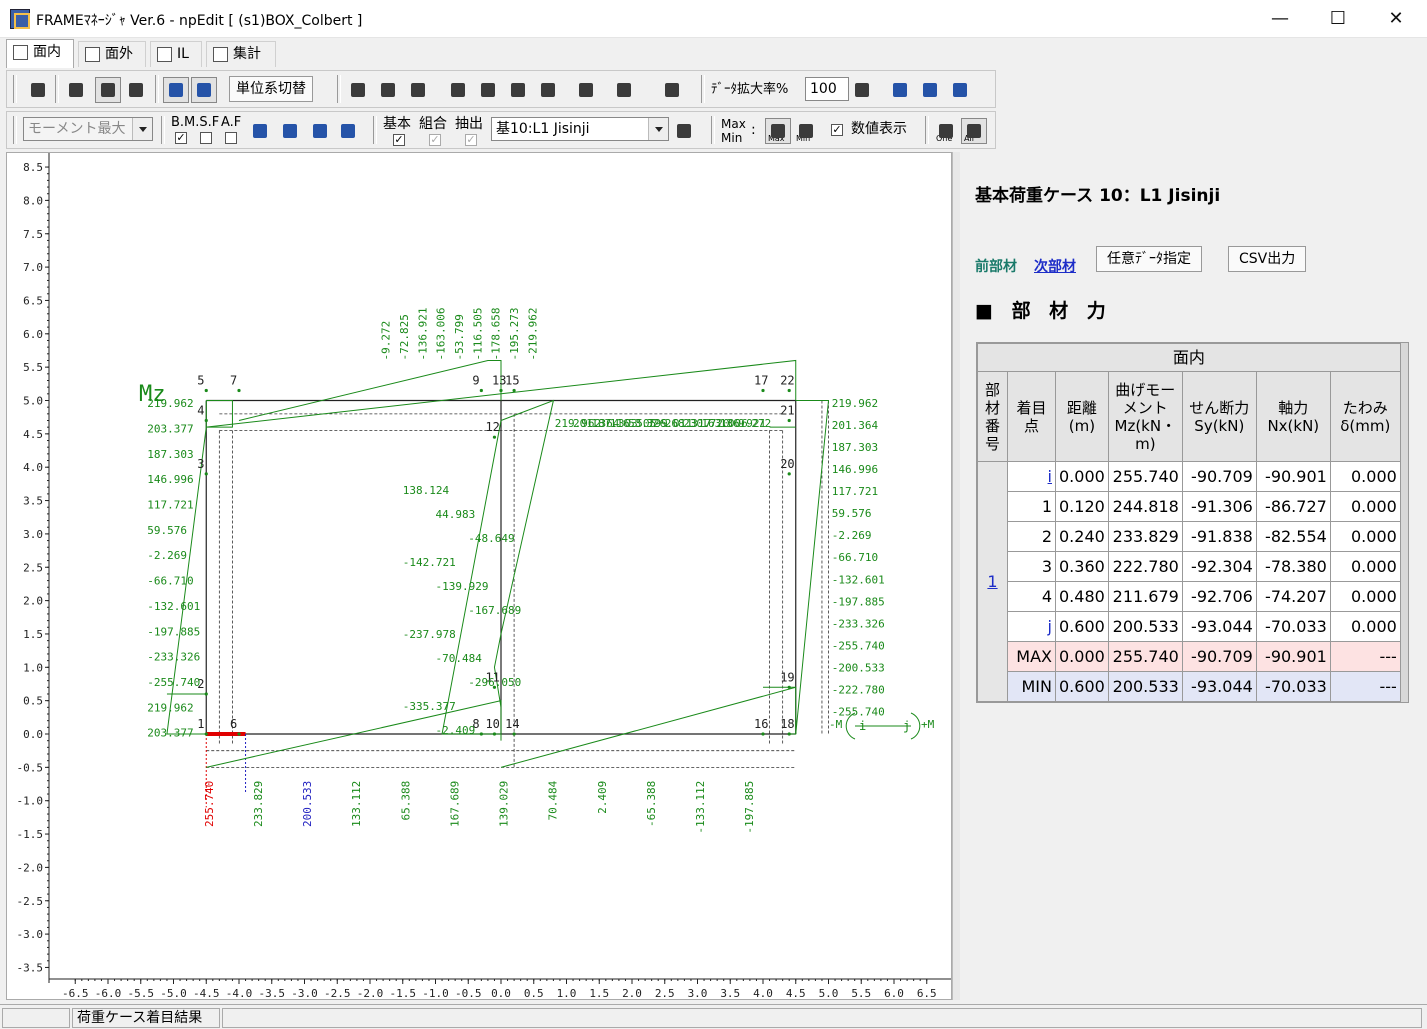 The width and height of the screenshot is (1427, 1029). Describe the element at coordinates (136, 90) in the screenshot. I see `view-table-icon` at that location.